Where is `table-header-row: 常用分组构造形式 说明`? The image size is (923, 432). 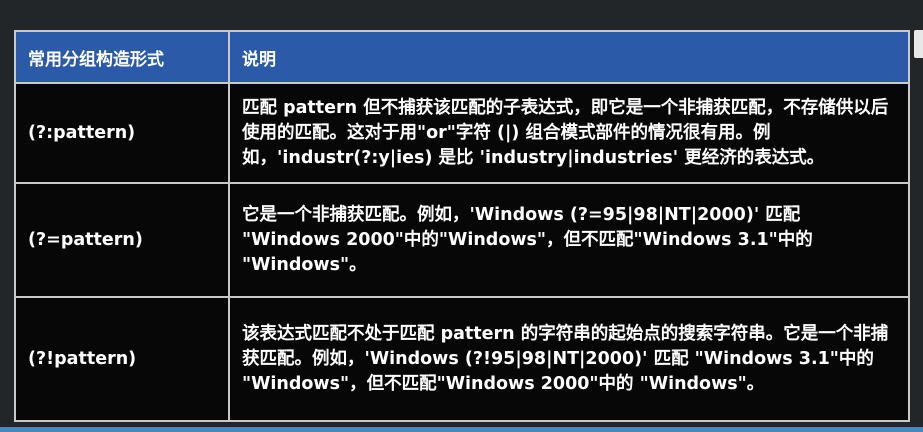
table-header-row: 常用分组构造形式 说明 is located at coordinates (462, 57).